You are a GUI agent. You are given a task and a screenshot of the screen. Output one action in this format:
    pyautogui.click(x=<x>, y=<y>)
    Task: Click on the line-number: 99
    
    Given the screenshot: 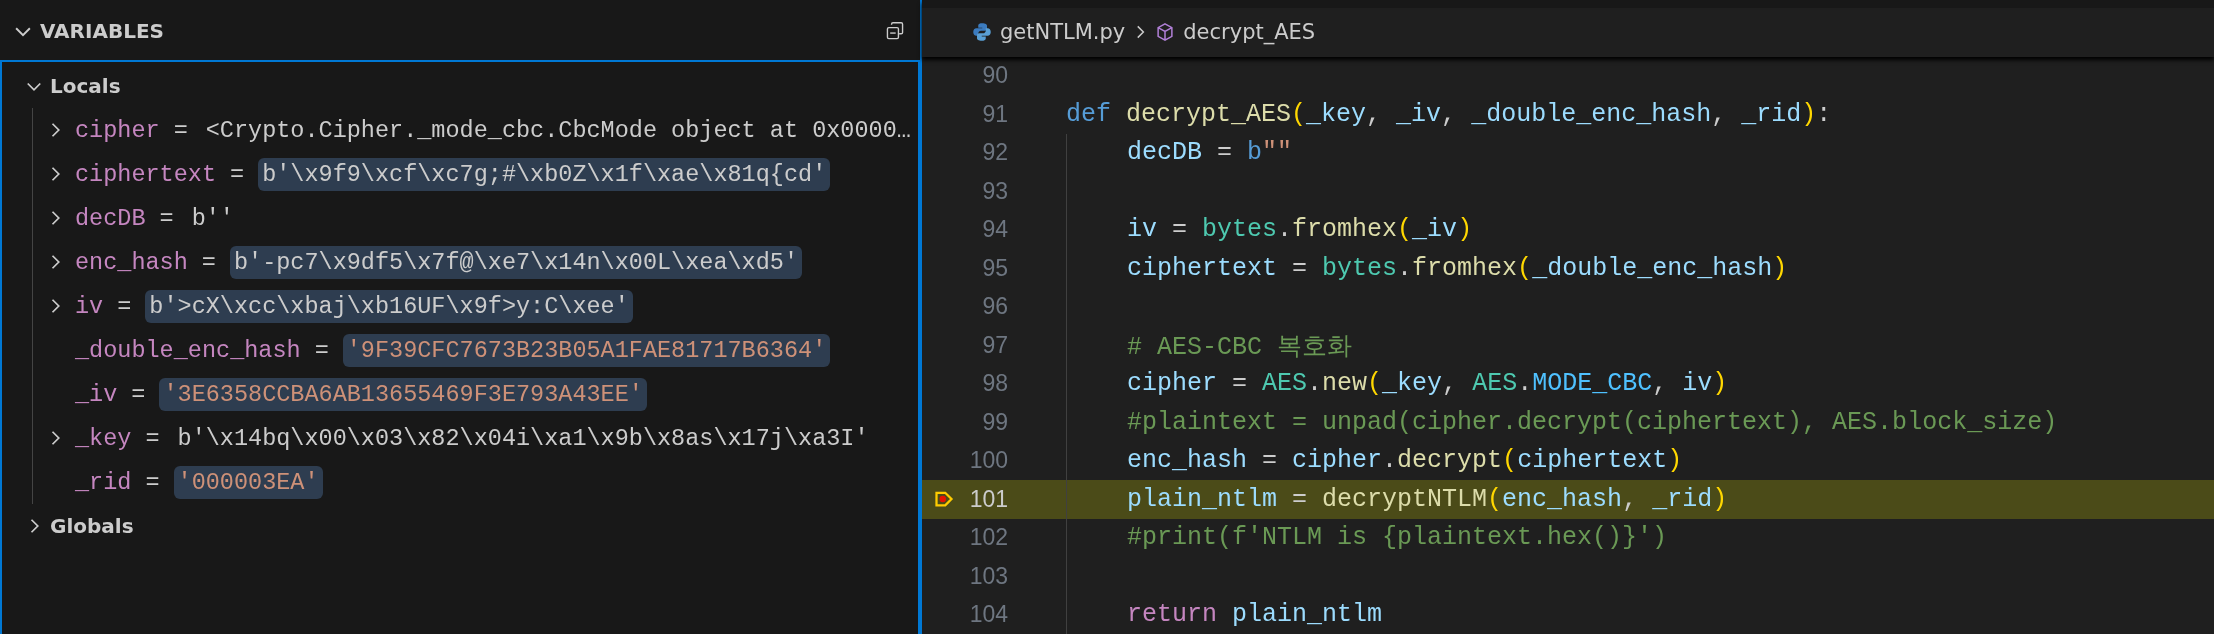 What is the action you would take?
    pyautogui.click(x=994, y=422)
    